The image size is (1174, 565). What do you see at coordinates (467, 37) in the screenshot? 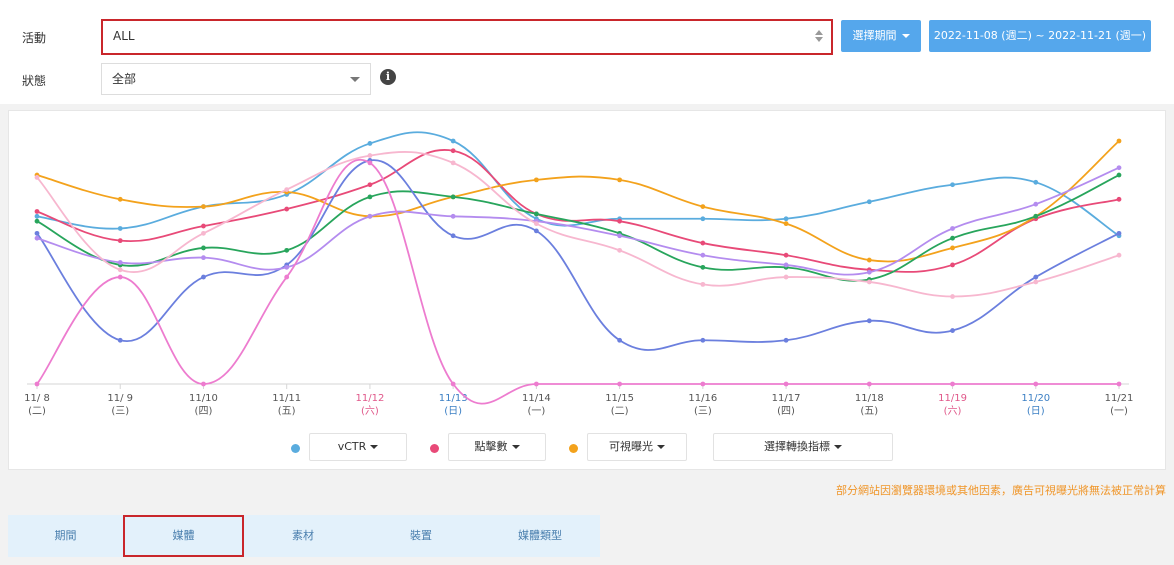
I see `campaign-select: ALL` at bounding box center [467, 37].